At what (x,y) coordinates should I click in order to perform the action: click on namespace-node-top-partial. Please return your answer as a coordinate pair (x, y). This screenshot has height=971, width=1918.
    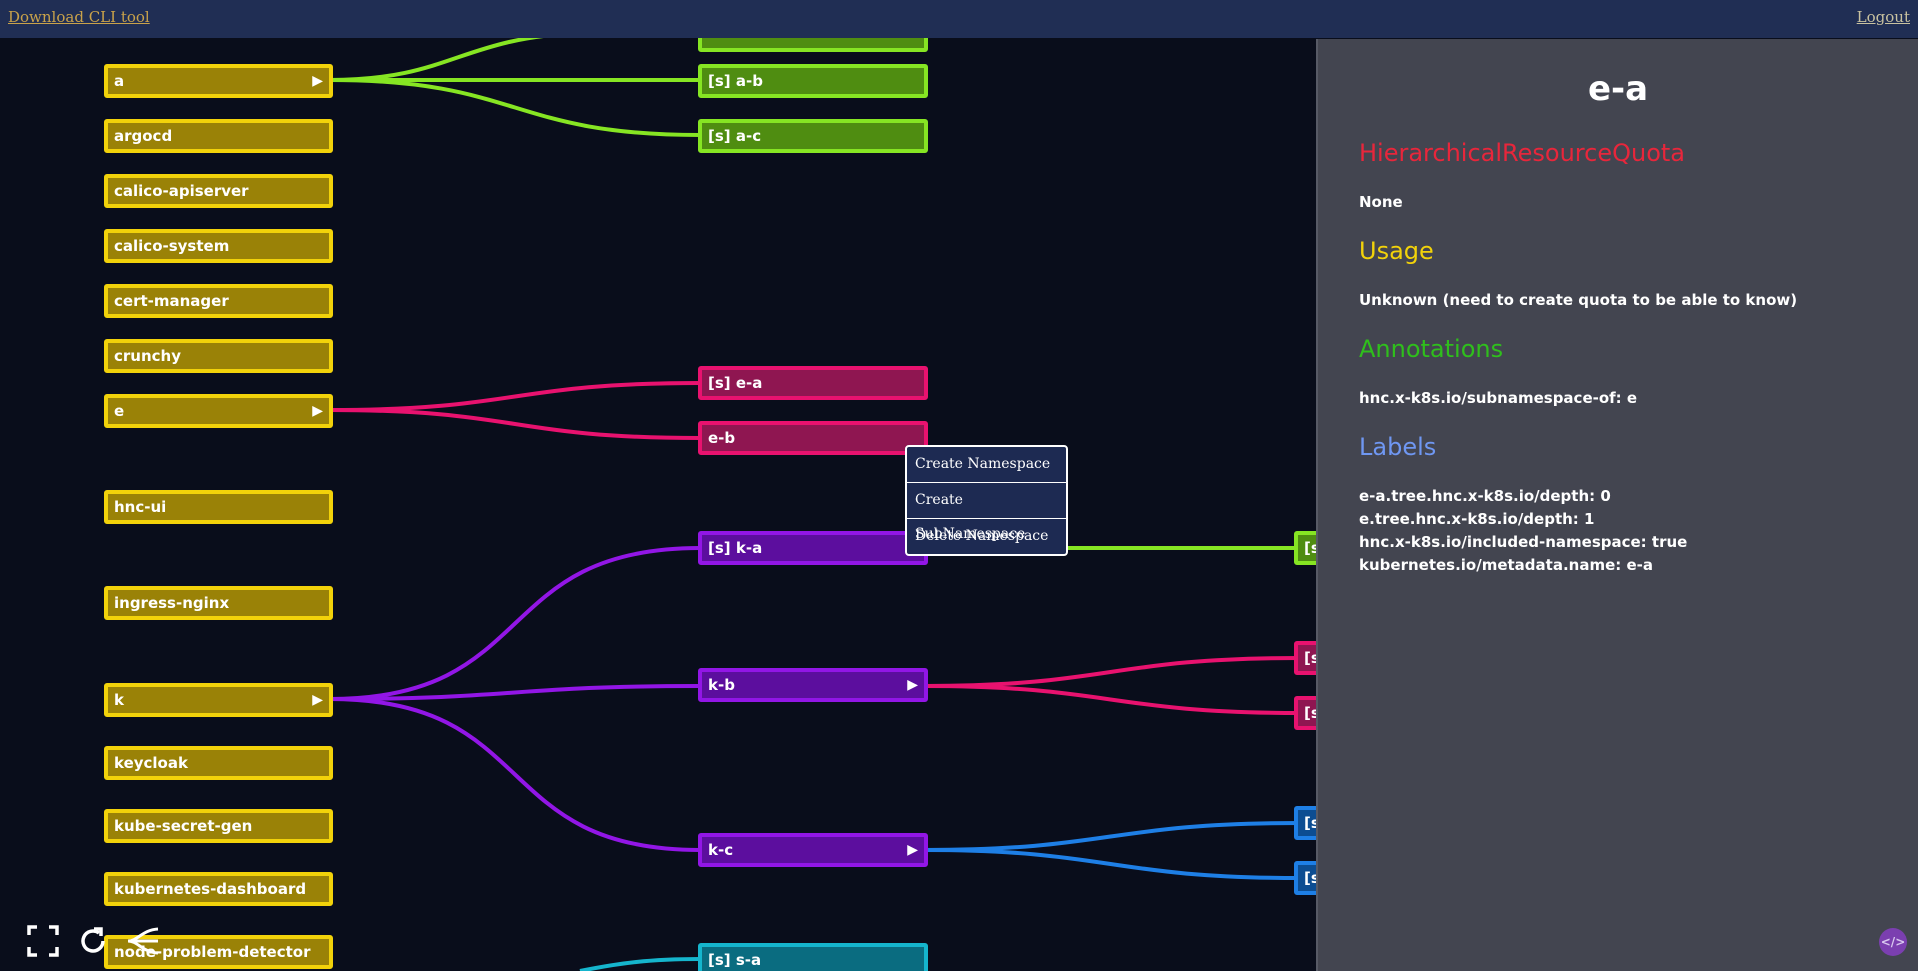
    Looking at the image, I should click on (813, 45).